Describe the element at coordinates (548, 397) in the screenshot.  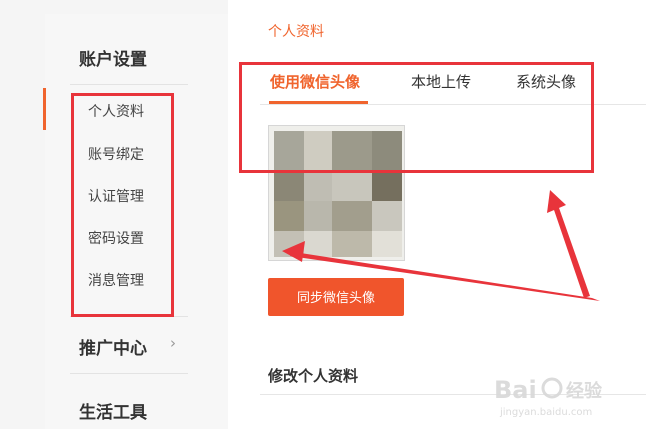
I see `baidu-jingyan-watermark: Bai 经验 jingyan.baidu.com` at that location.